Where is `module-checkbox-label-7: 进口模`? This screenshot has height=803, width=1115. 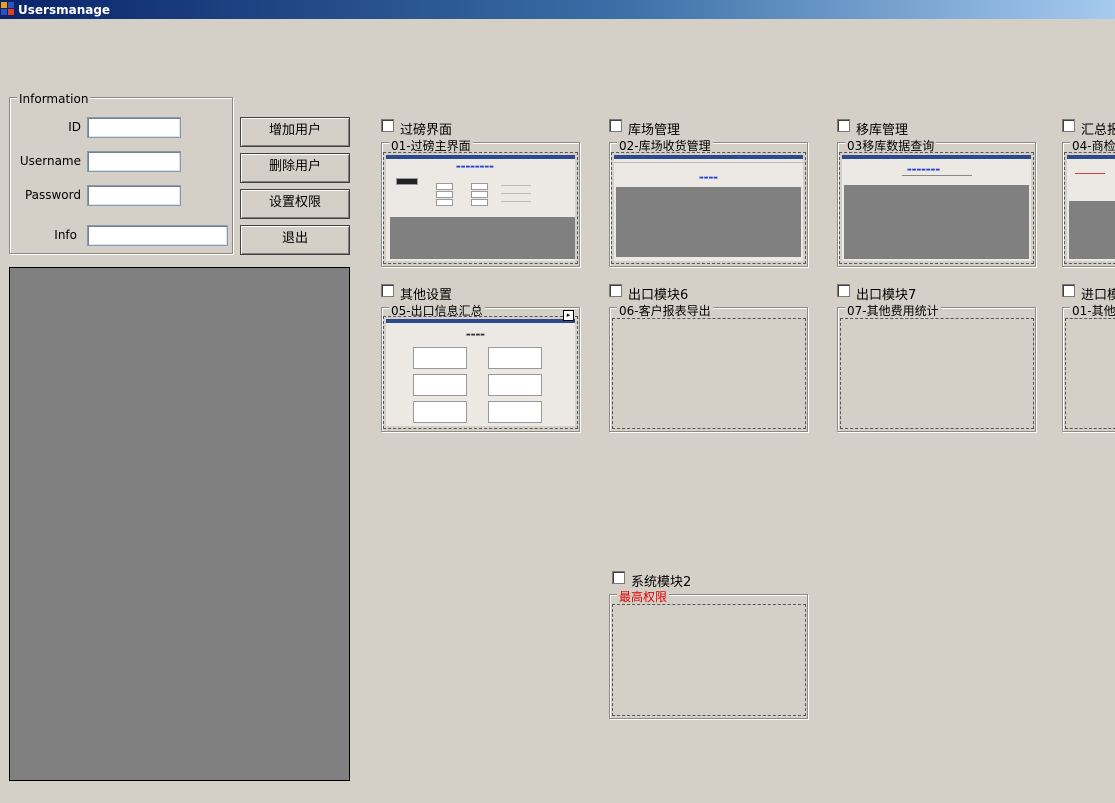 module-checkbox-label-7: 进口模 is located at coordinates (1098, 295).